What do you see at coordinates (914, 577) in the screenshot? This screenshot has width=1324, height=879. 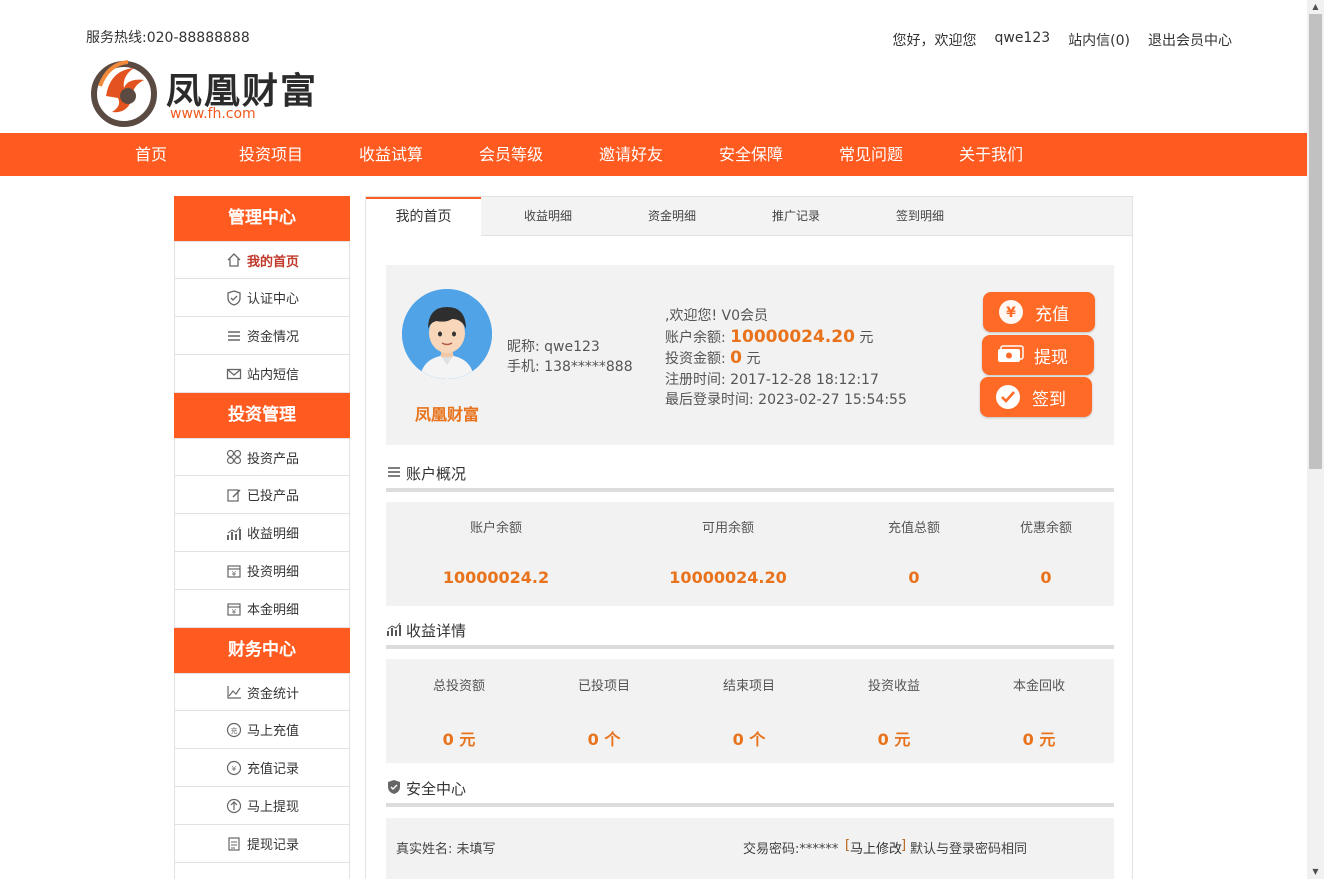 I see `stat-value: 0` at bounding box center [914, 577].